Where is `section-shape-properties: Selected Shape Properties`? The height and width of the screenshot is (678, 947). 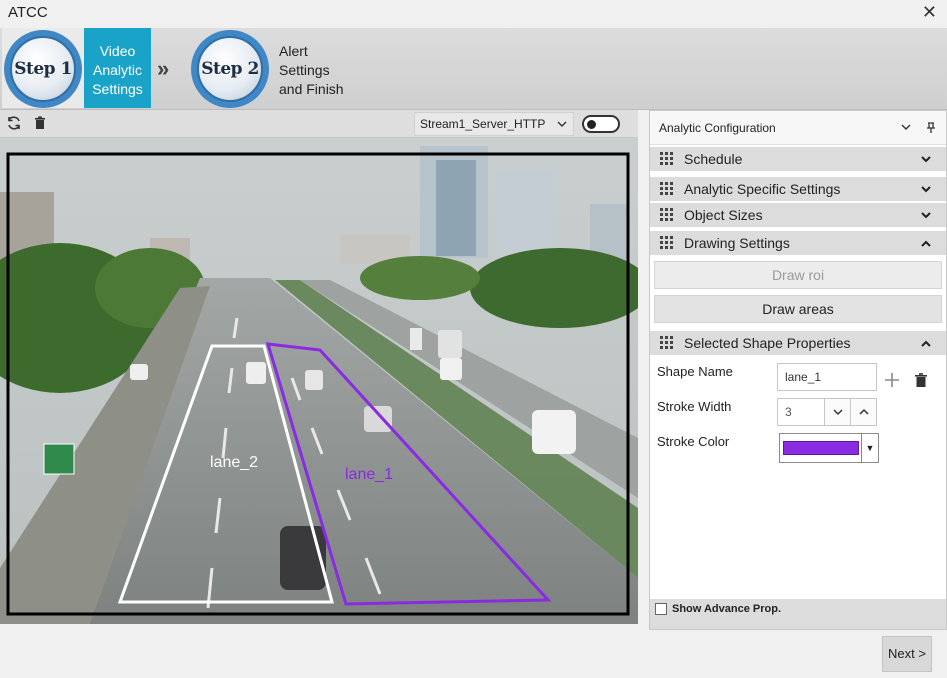
section-shape-properties: Selected Shape Properties is located at coordinates (798, 343).